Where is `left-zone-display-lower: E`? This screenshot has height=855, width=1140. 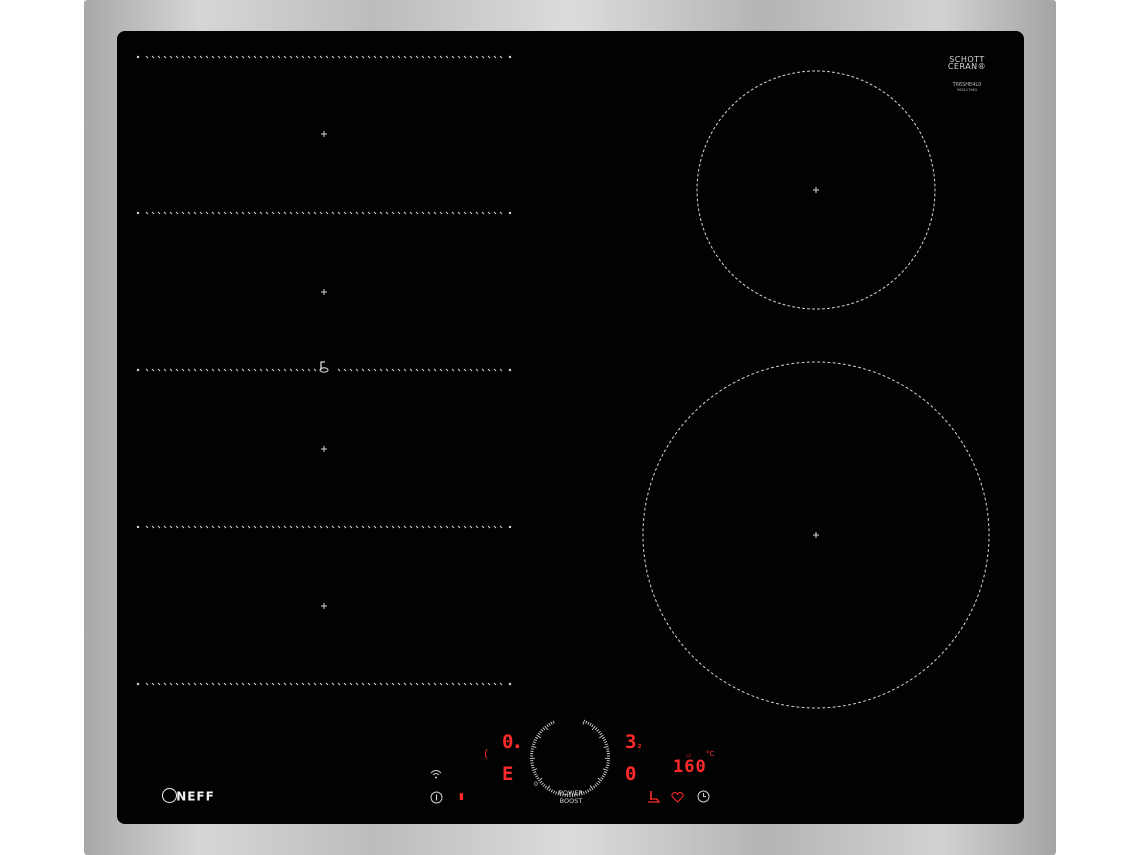
left-zone-display-lower: E is located at coordinates (507, 774).